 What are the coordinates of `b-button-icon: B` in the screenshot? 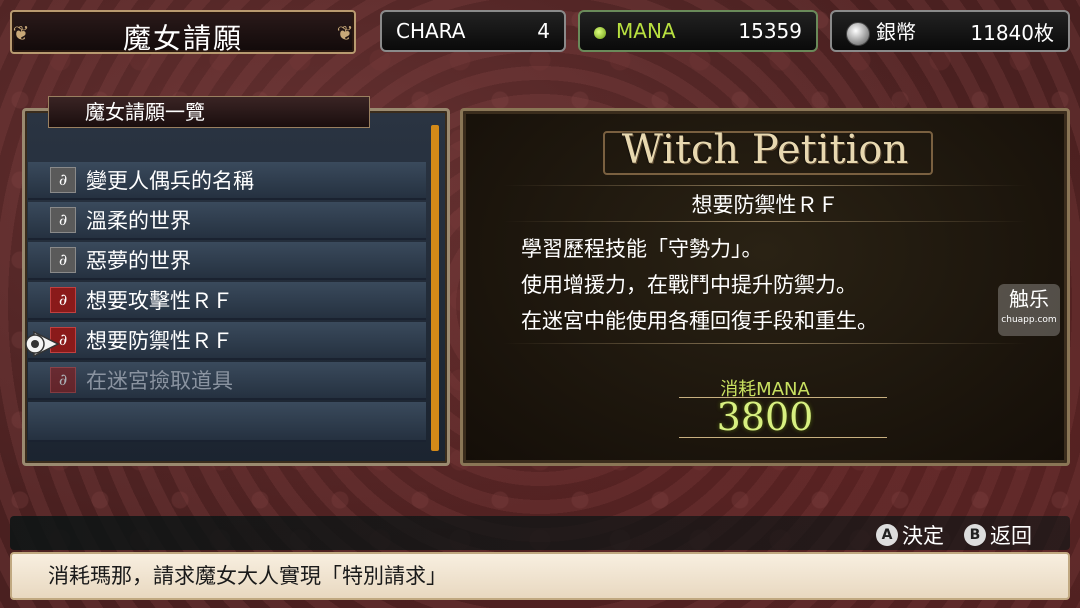 It's located at (975, 535).